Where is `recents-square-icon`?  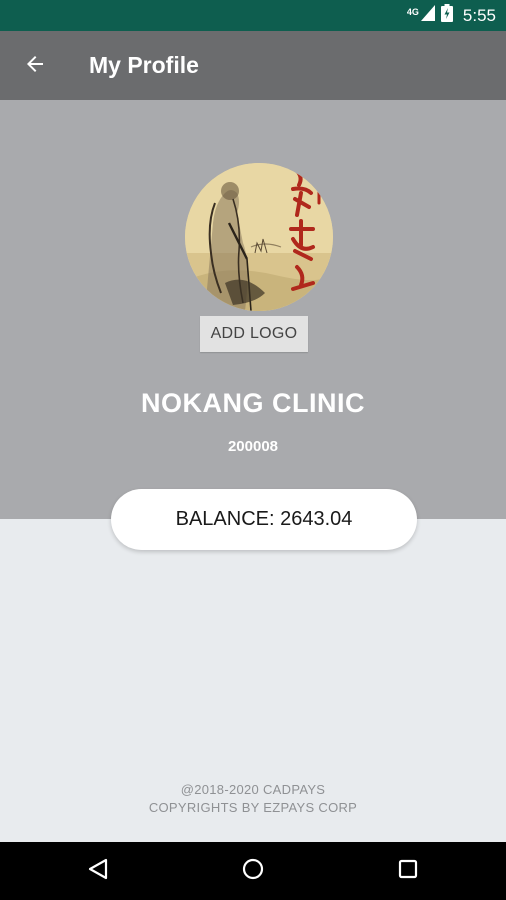
recents-square-icon is located at coordinates (408, 871).